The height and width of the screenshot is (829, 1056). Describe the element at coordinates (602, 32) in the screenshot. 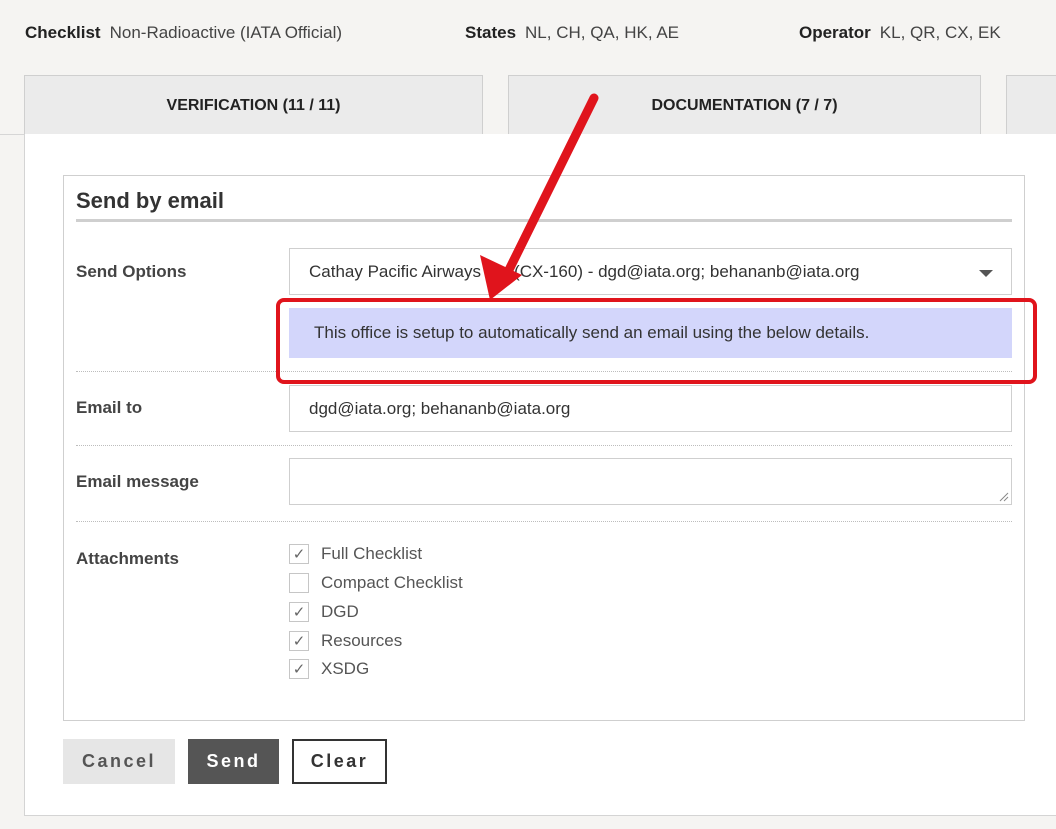

I see `states-value: NL, CH, QA, HK, AE` at that location.